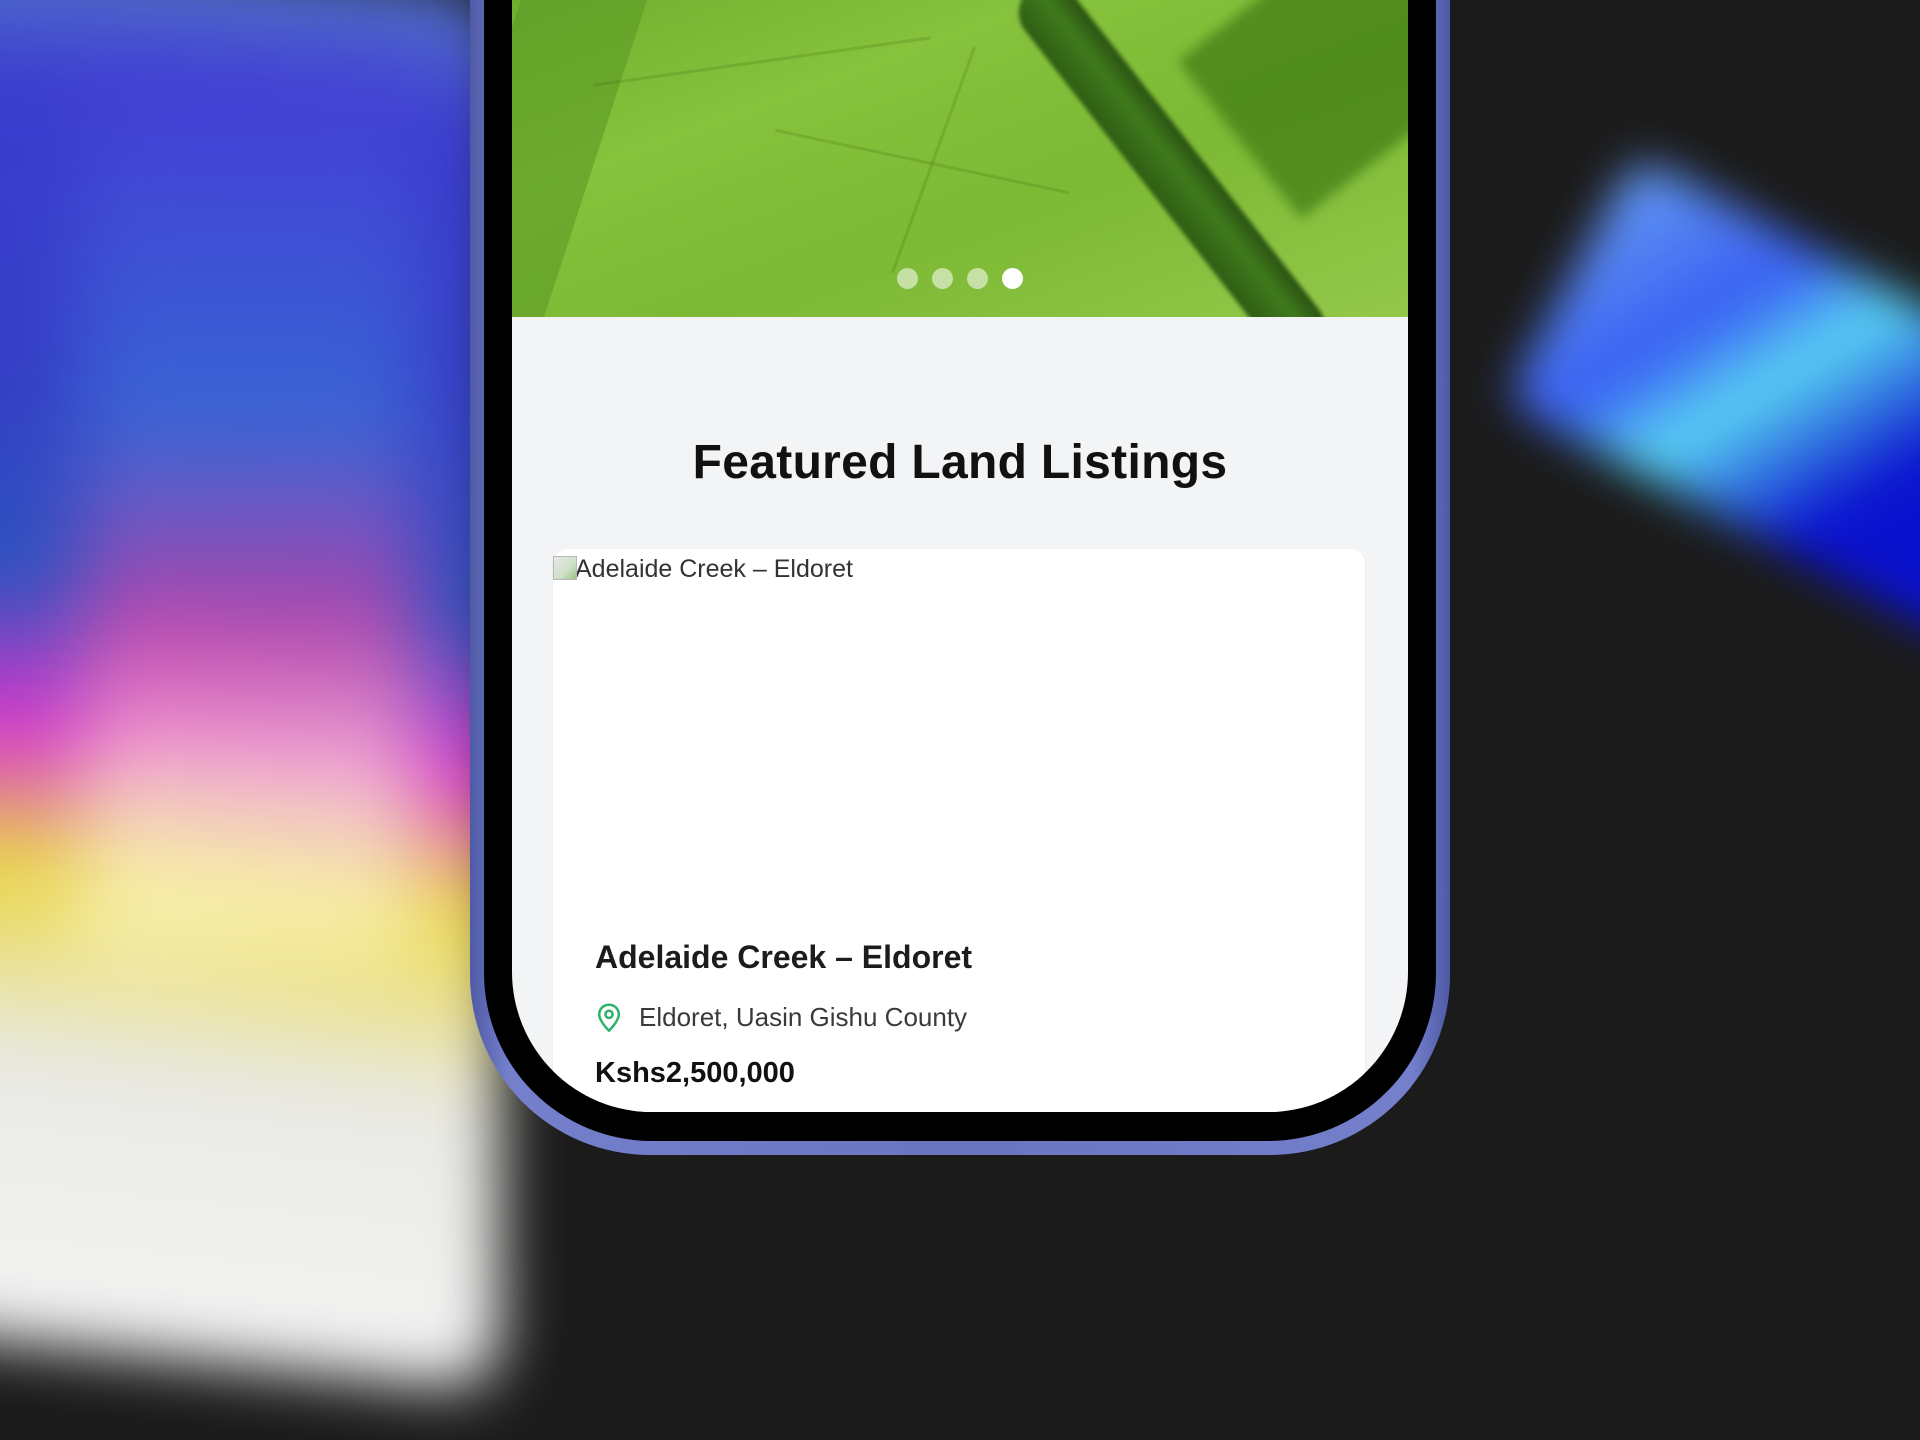 Image resolution: width=1920 pixels, height=1440 pixels. What do you see at coordinates (960, 278) in the screenshot?
I see `carousel-dots` at bounding box center [960, 278].